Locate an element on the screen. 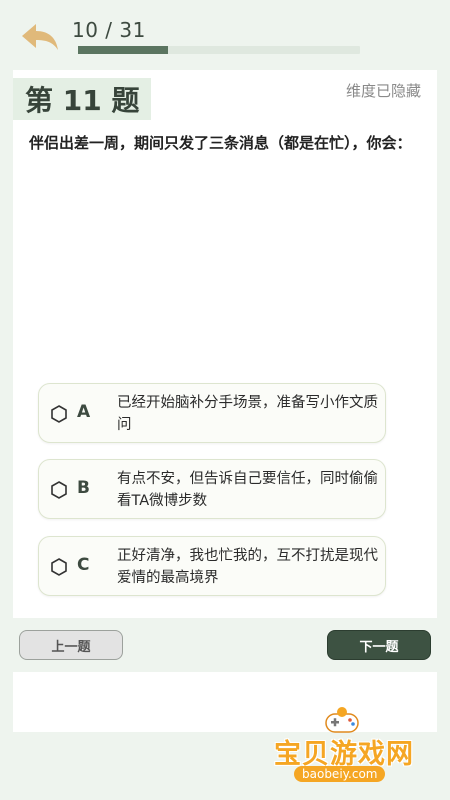  dimension-status: 维度已隐藏 is located at coordinates (383, 91).